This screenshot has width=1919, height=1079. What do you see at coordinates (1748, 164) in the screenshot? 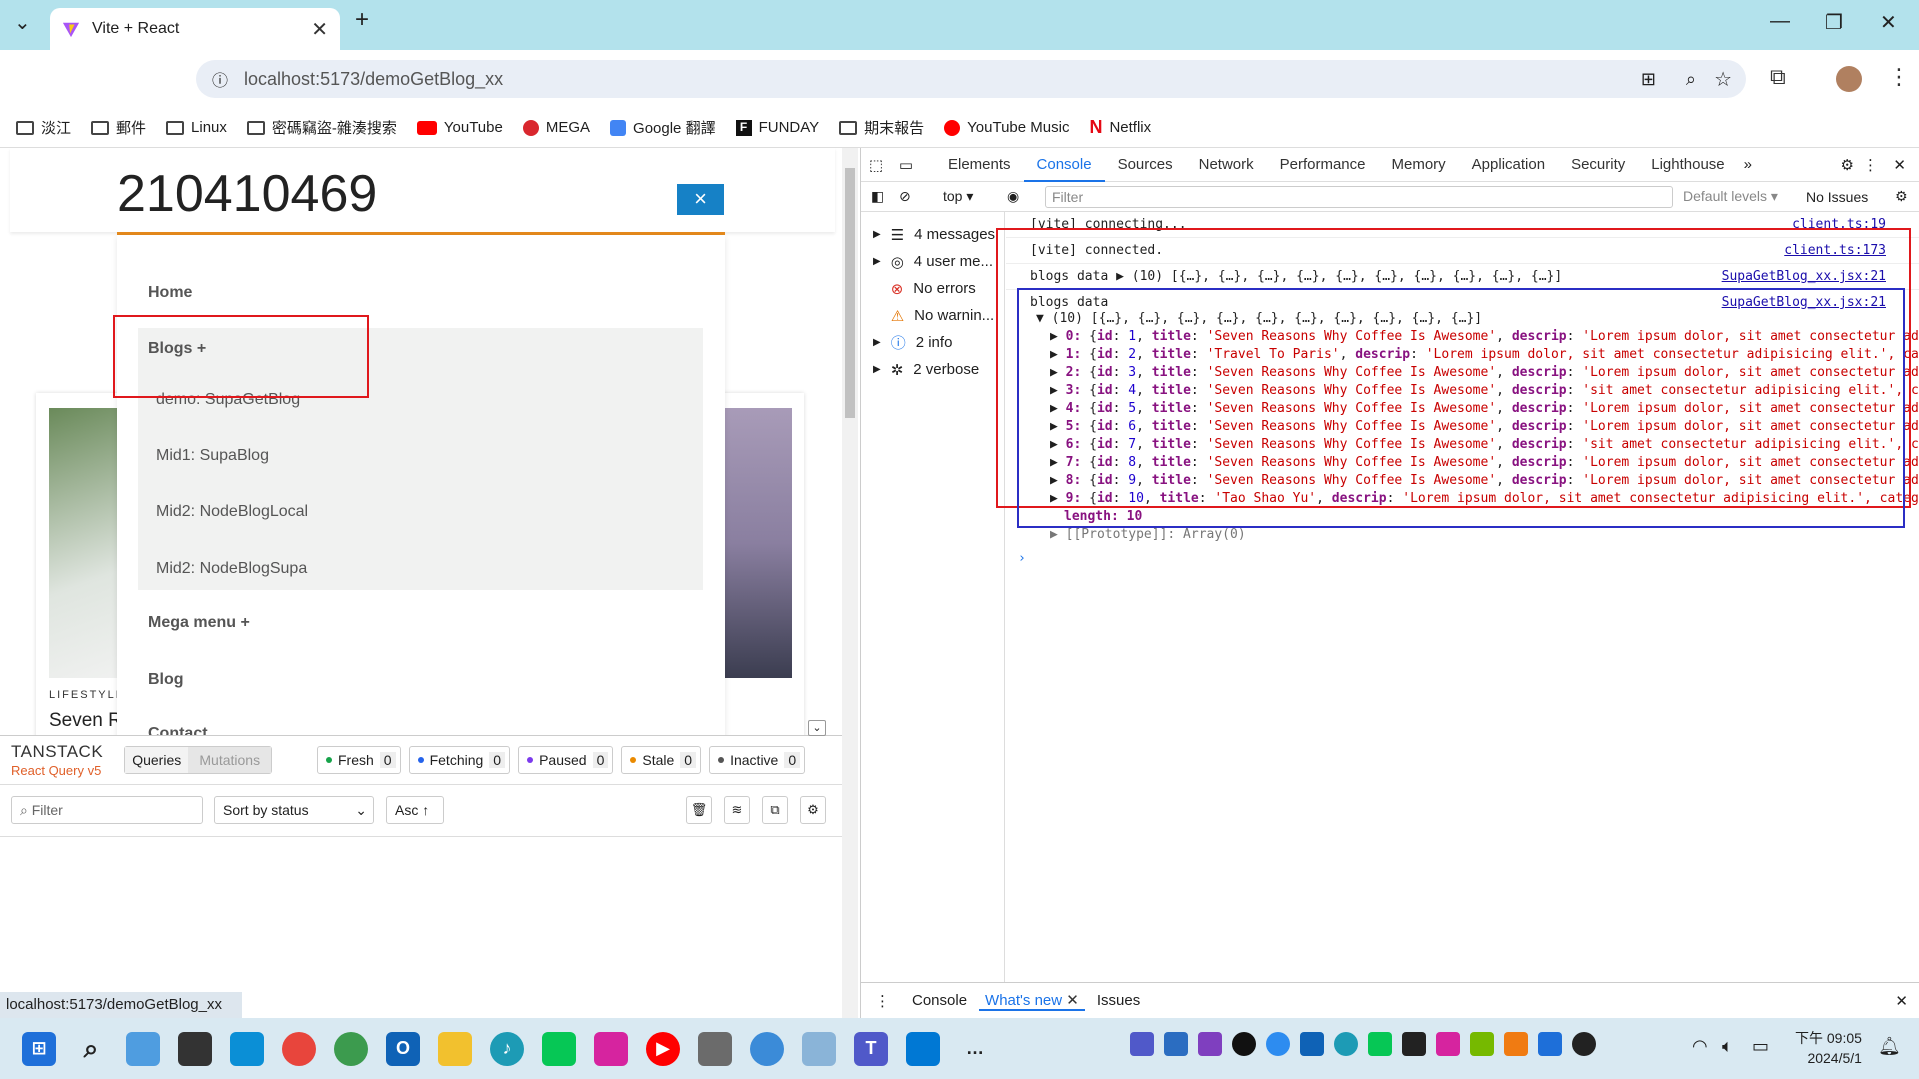
I see `more-tabs-icon: »` at bounding box center [1748, 164].